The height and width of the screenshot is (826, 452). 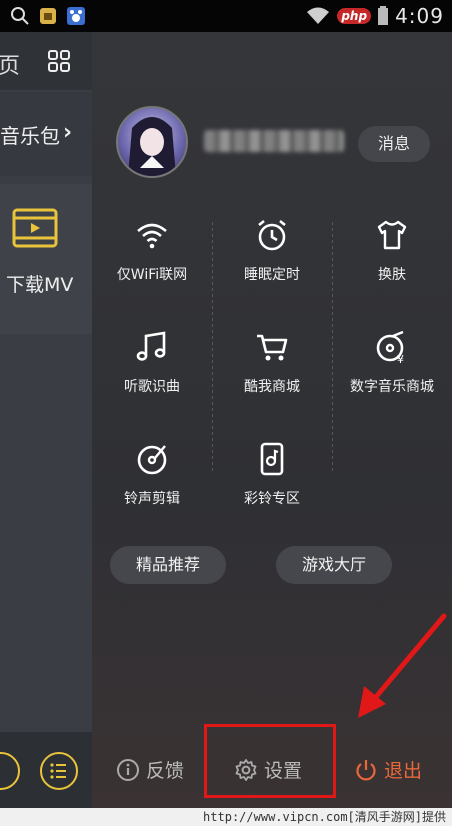 What do you see at coordinates (152, 251) in the screenshot?
I see `menu-item-wifi-only: 仅WiFi联网` at bounding box center [152, 251].